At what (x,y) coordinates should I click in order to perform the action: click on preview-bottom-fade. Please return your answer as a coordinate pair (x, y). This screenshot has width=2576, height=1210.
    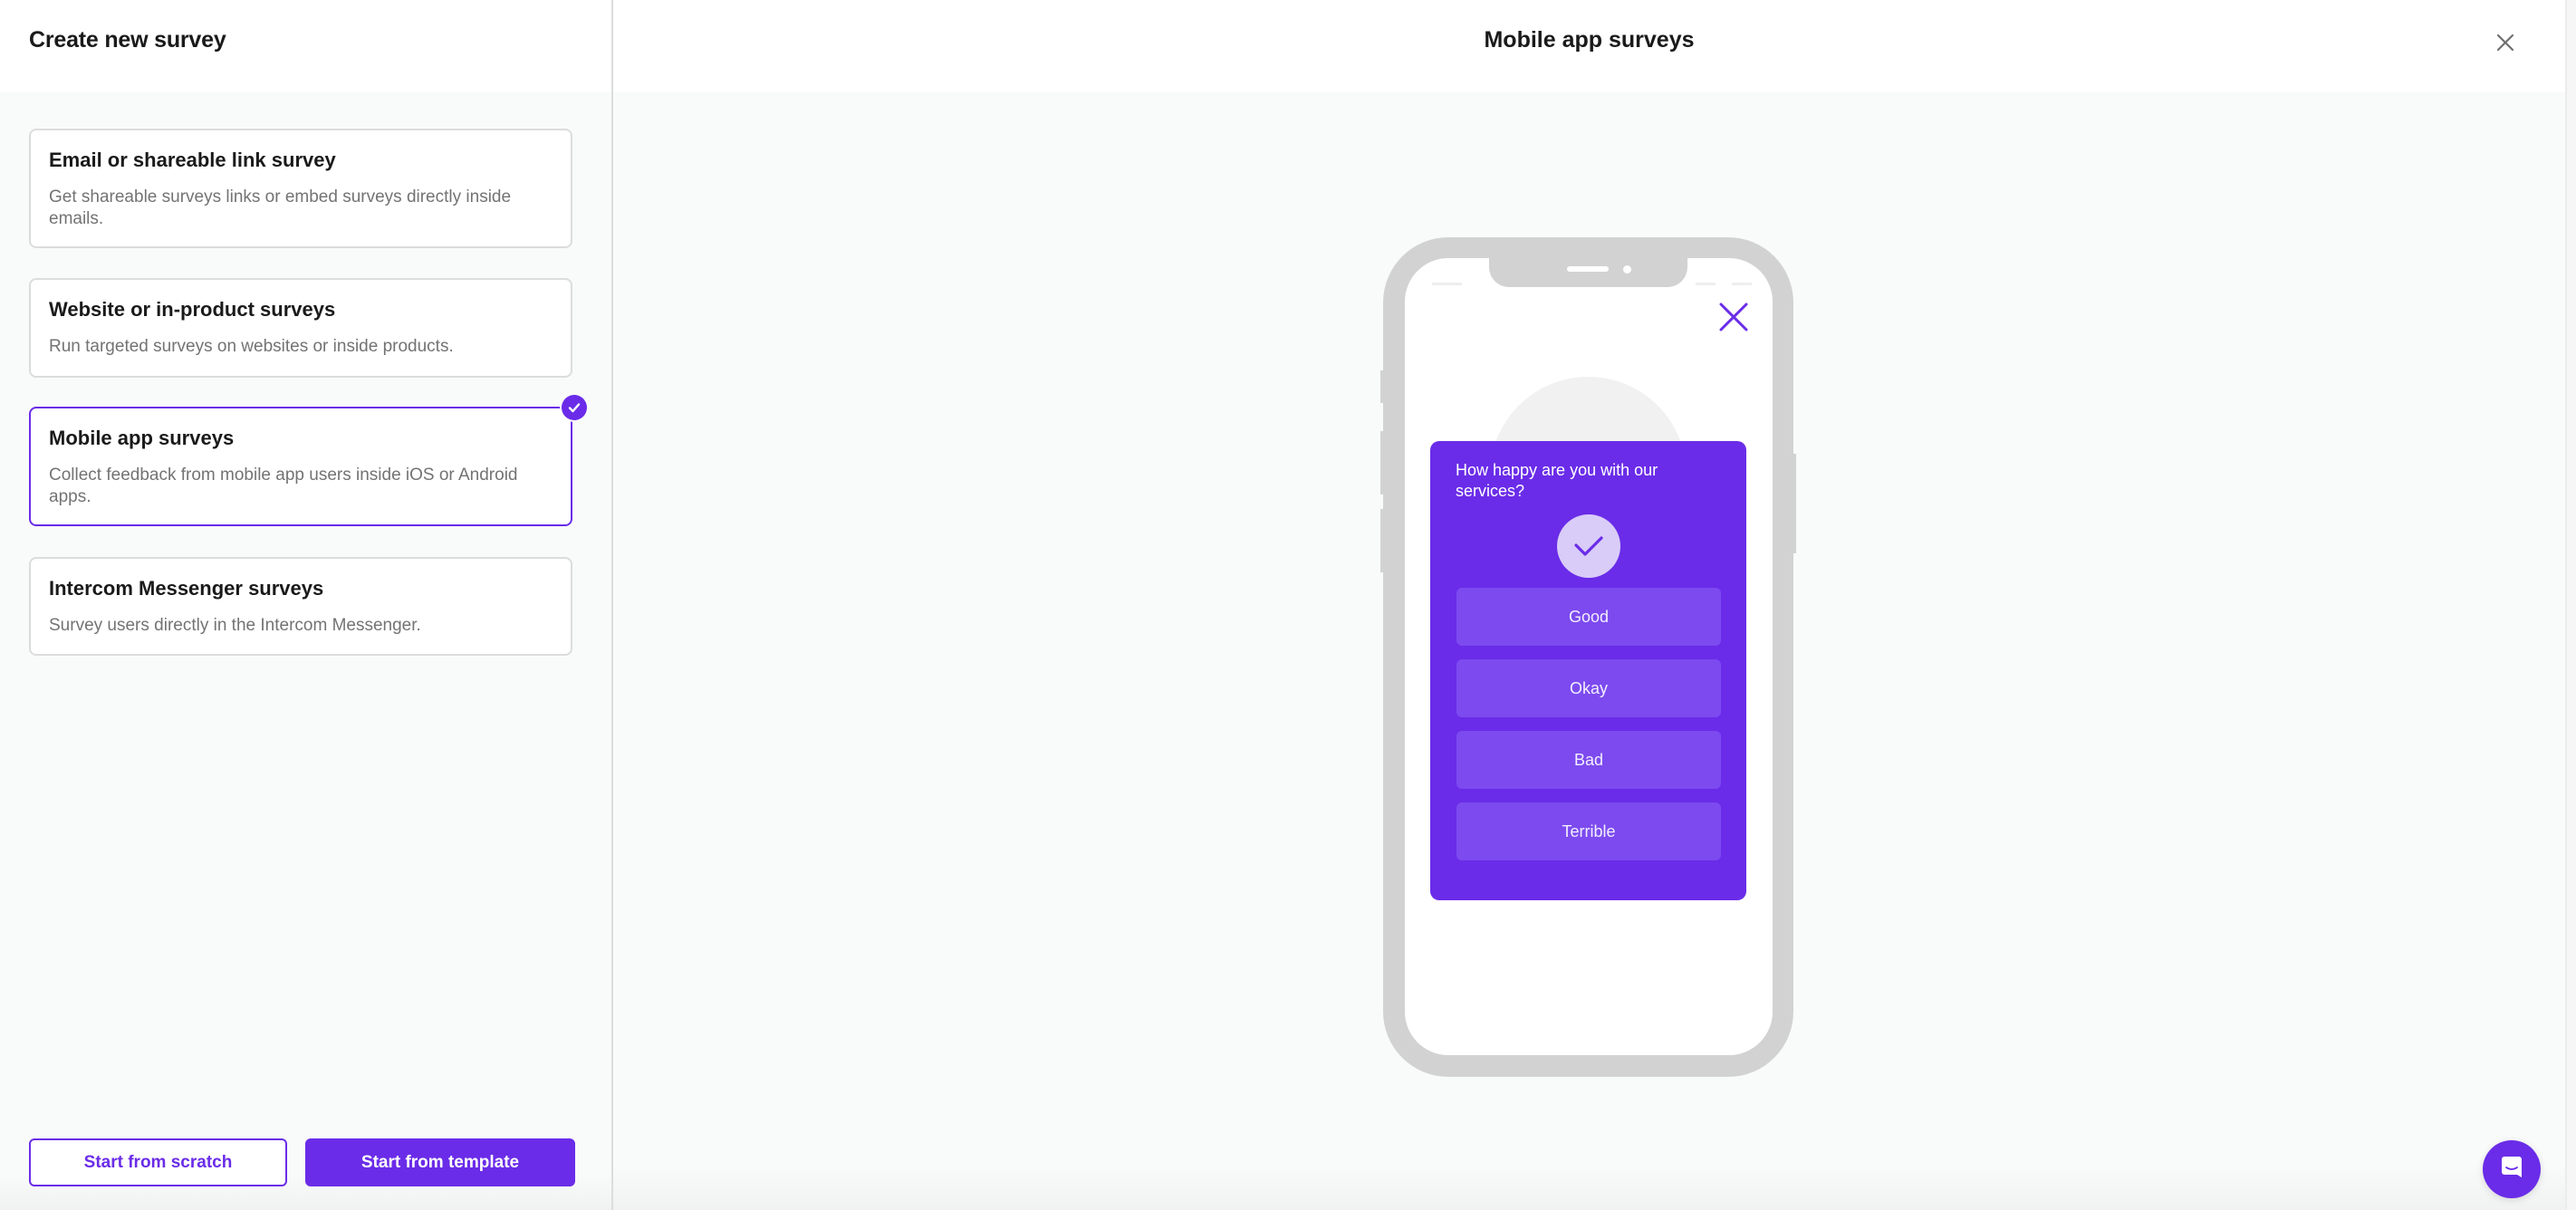
    Looking at the image, I should click on (1589, 1187).